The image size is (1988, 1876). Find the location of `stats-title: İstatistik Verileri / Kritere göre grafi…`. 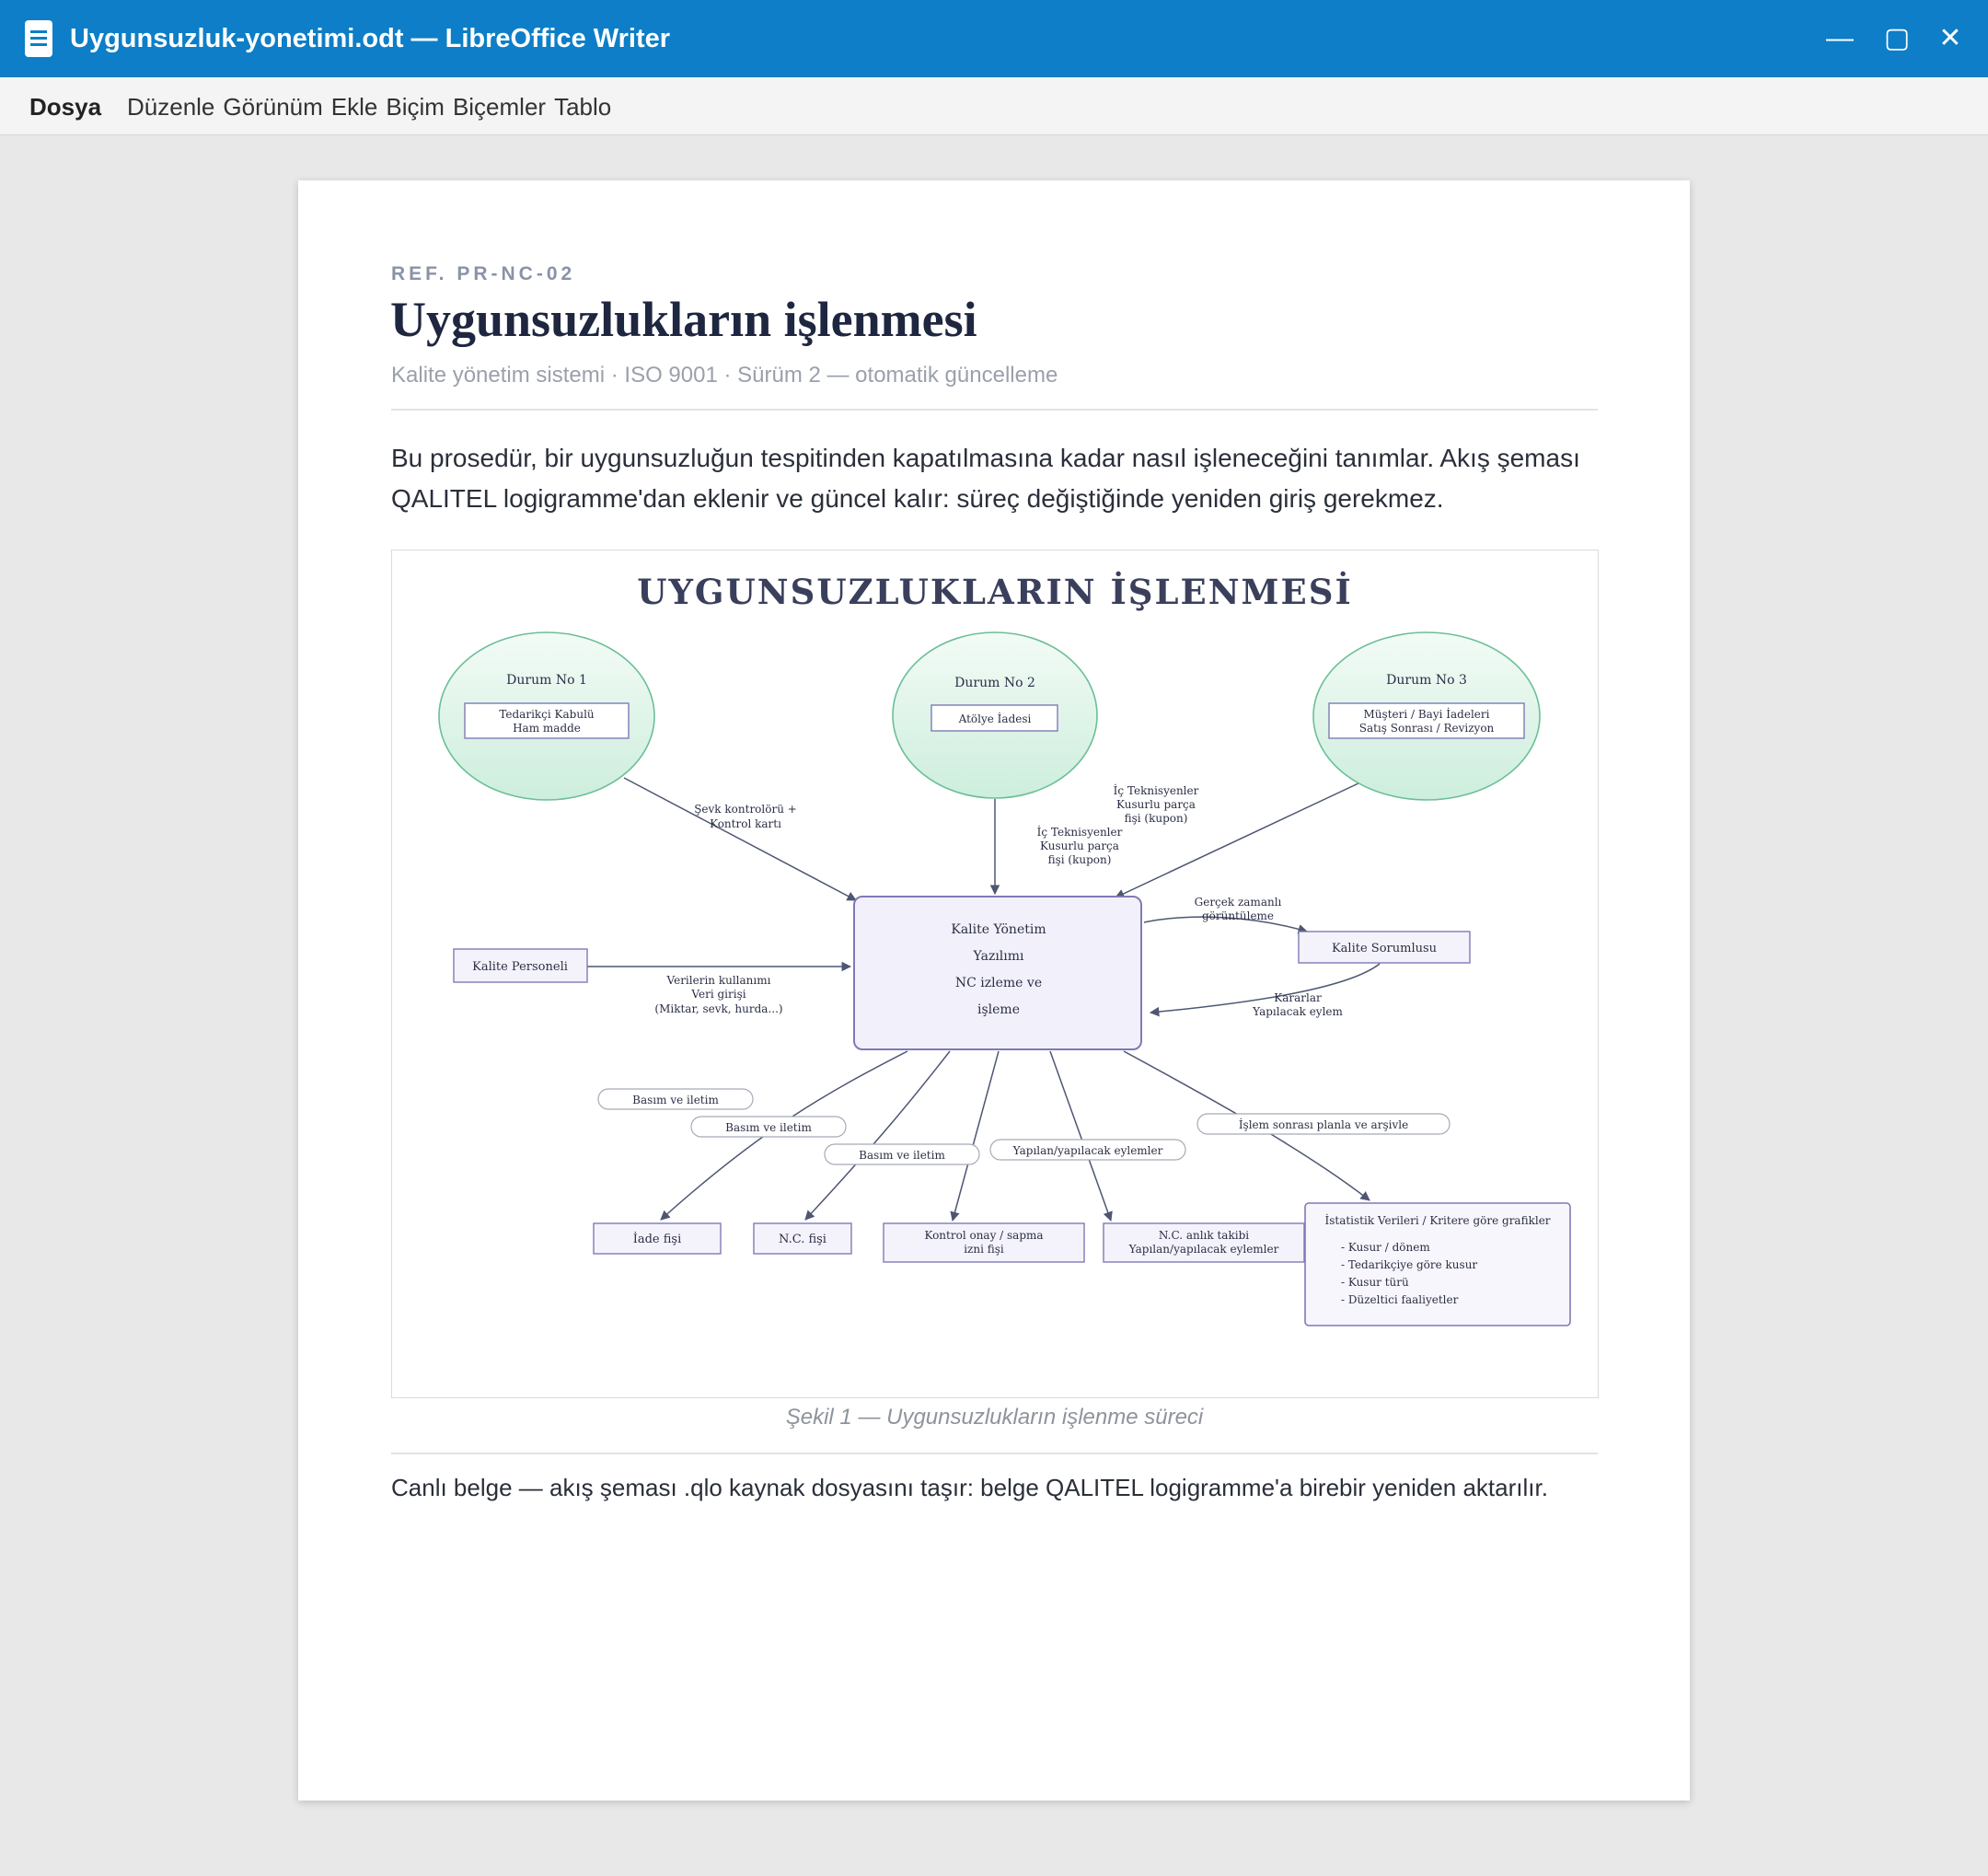

stats-title: İstatistik Verileri / Kritere göre grafi… is located at coordinates (1437, 1220).